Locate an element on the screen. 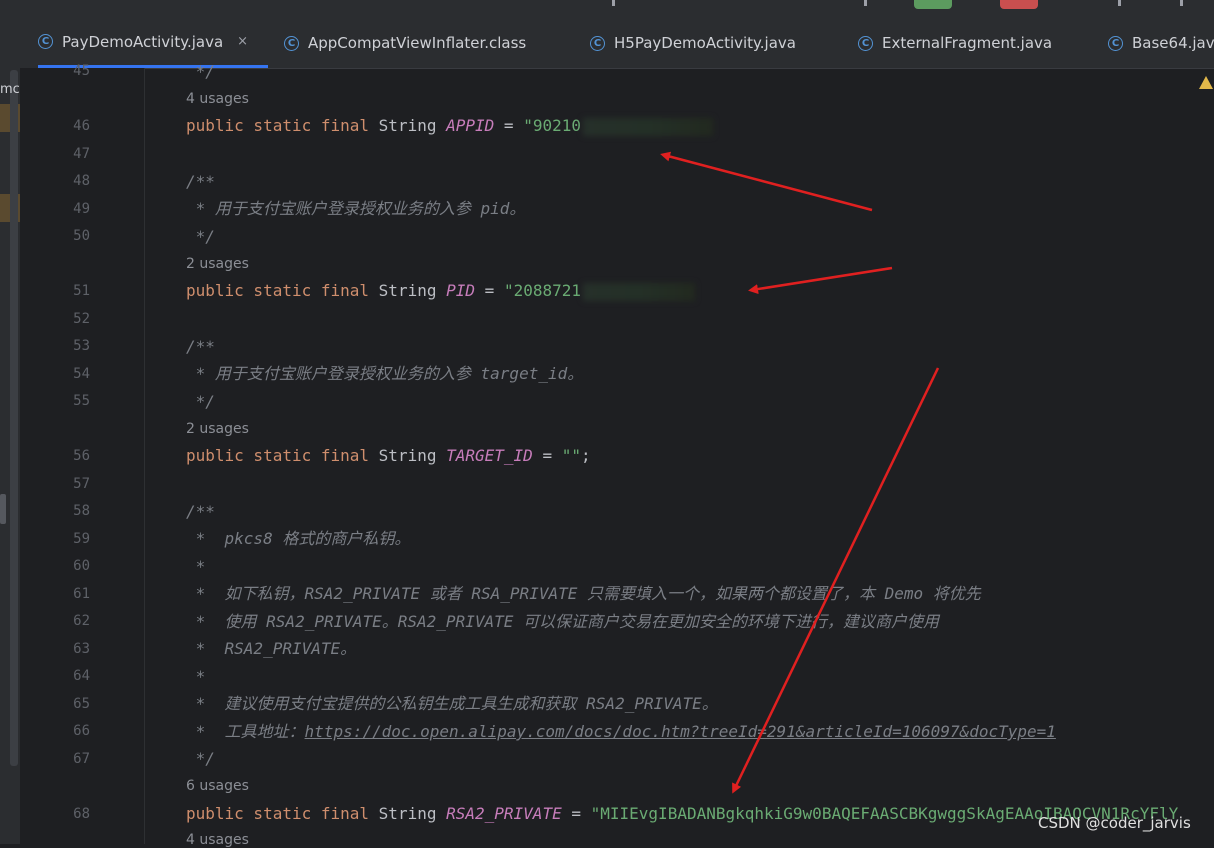  tab-appcompatviewinflater: C AppCompatViewInflater.class is located at coordinates (405, 43).